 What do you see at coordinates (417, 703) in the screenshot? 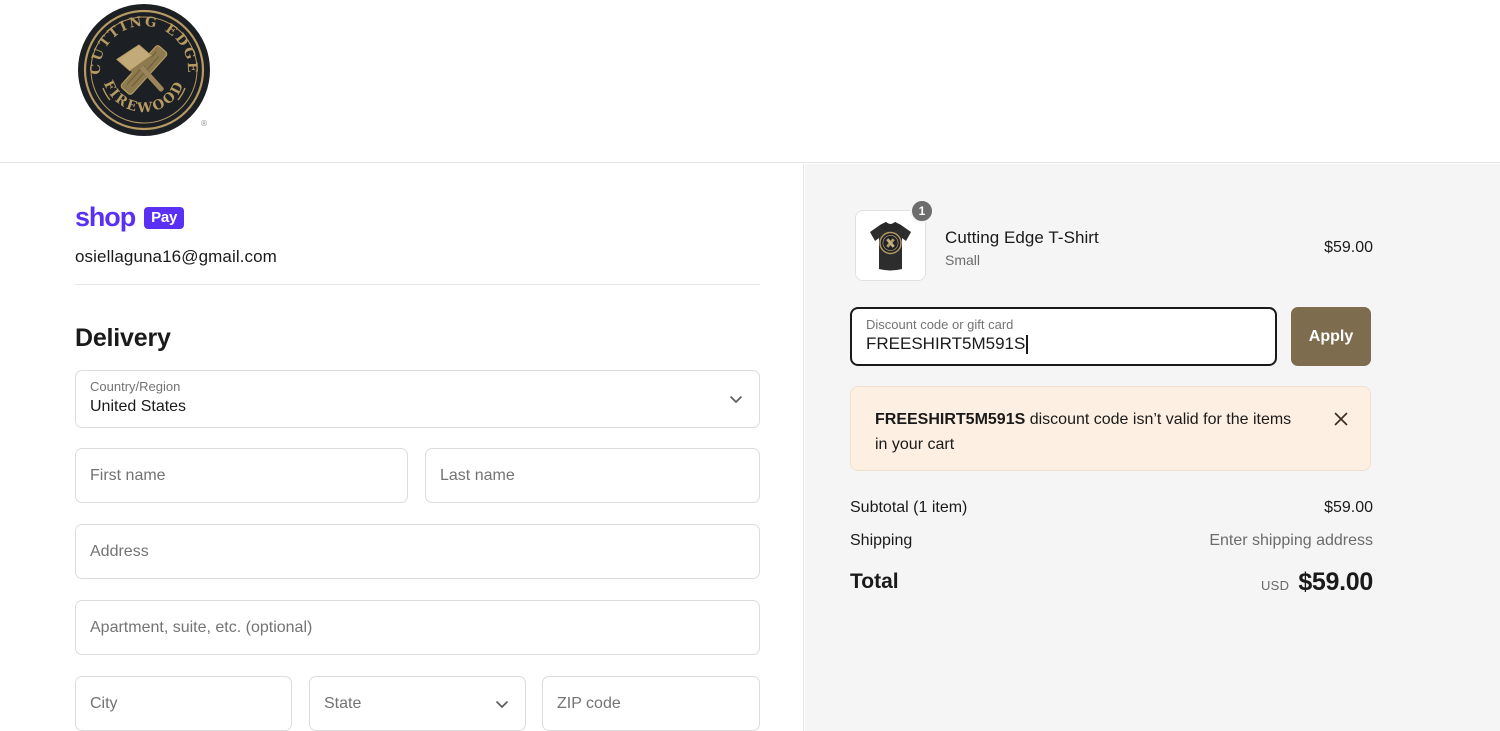
I see `state-select: State` at bounding box center [417, 703].